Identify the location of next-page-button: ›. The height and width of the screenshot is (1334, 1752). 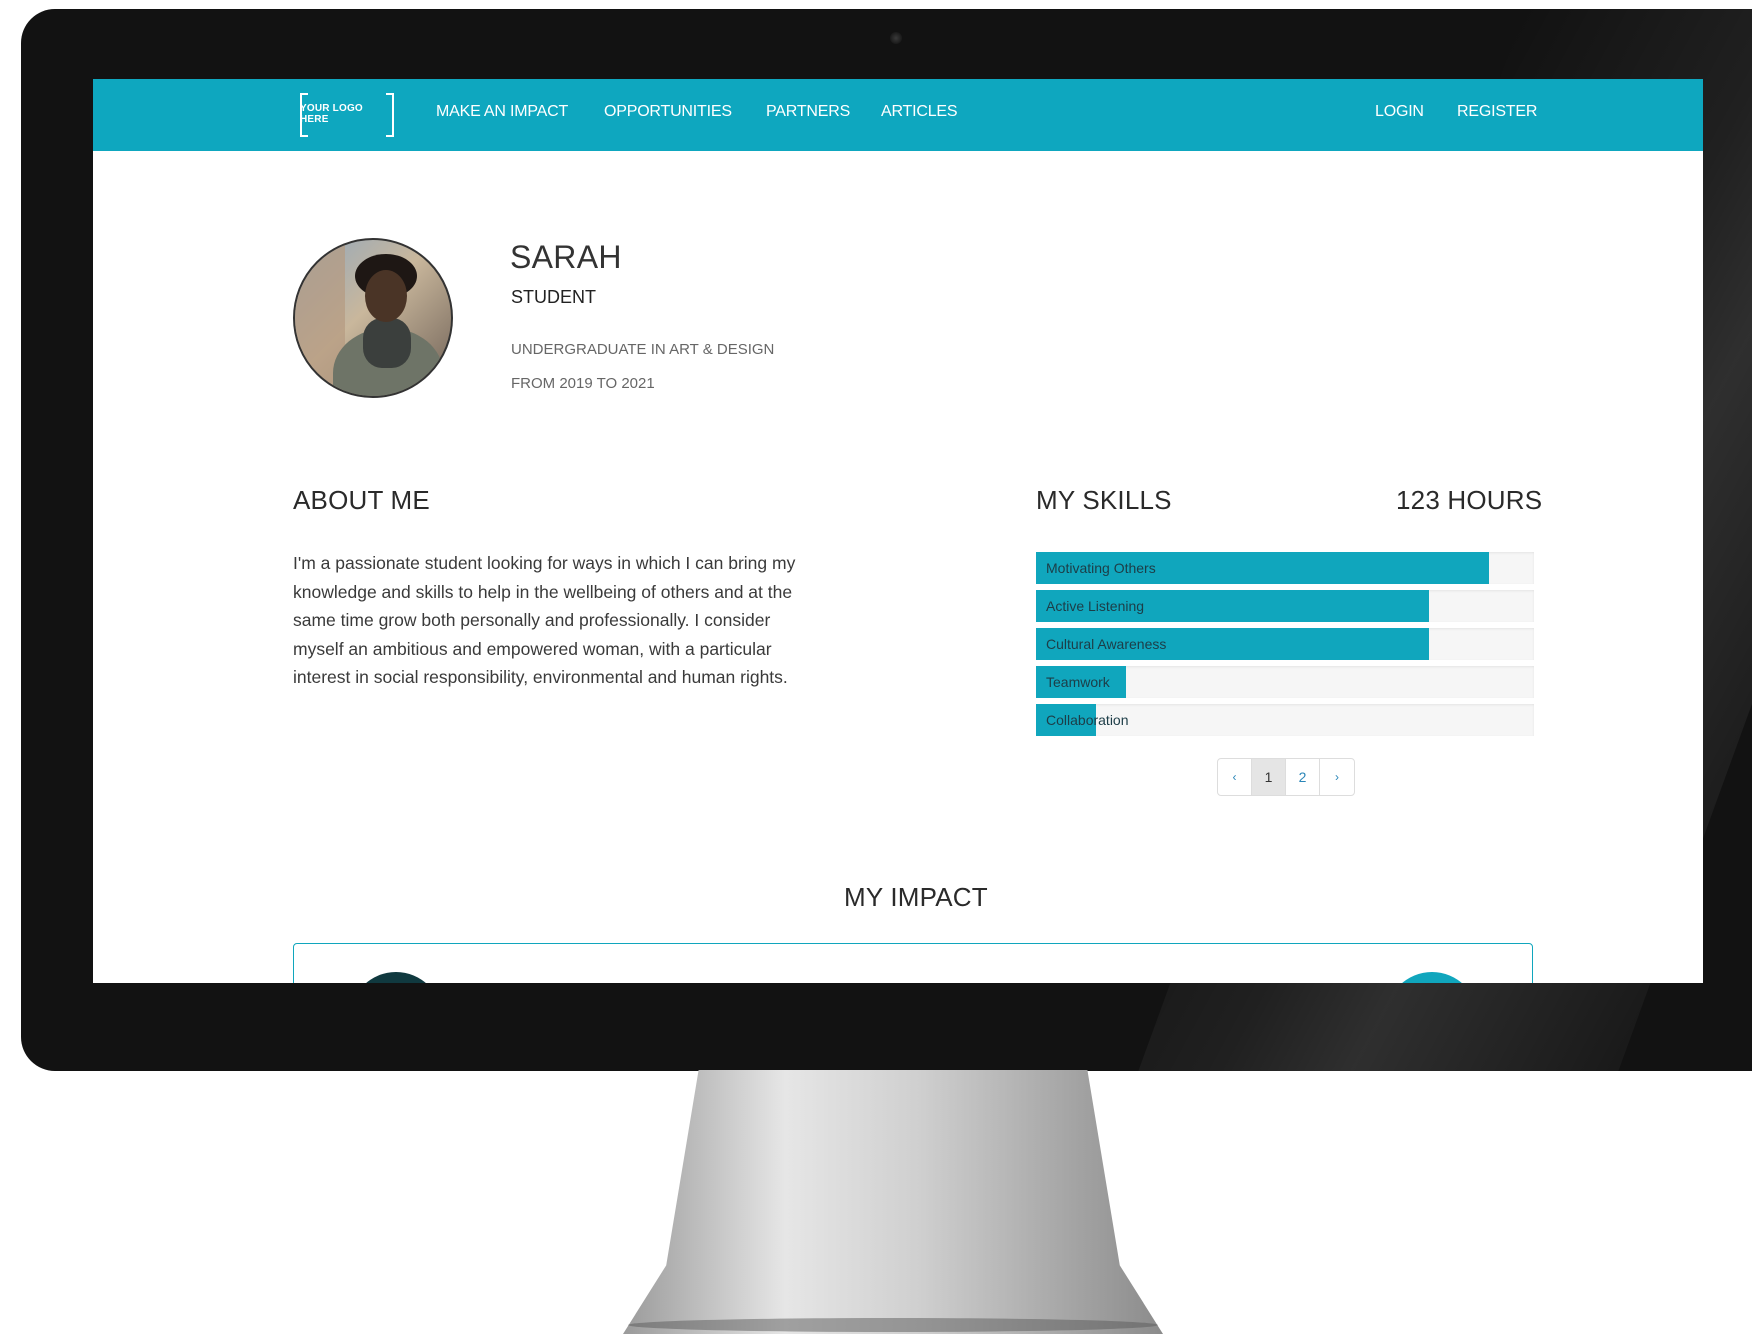
(1337, 777).